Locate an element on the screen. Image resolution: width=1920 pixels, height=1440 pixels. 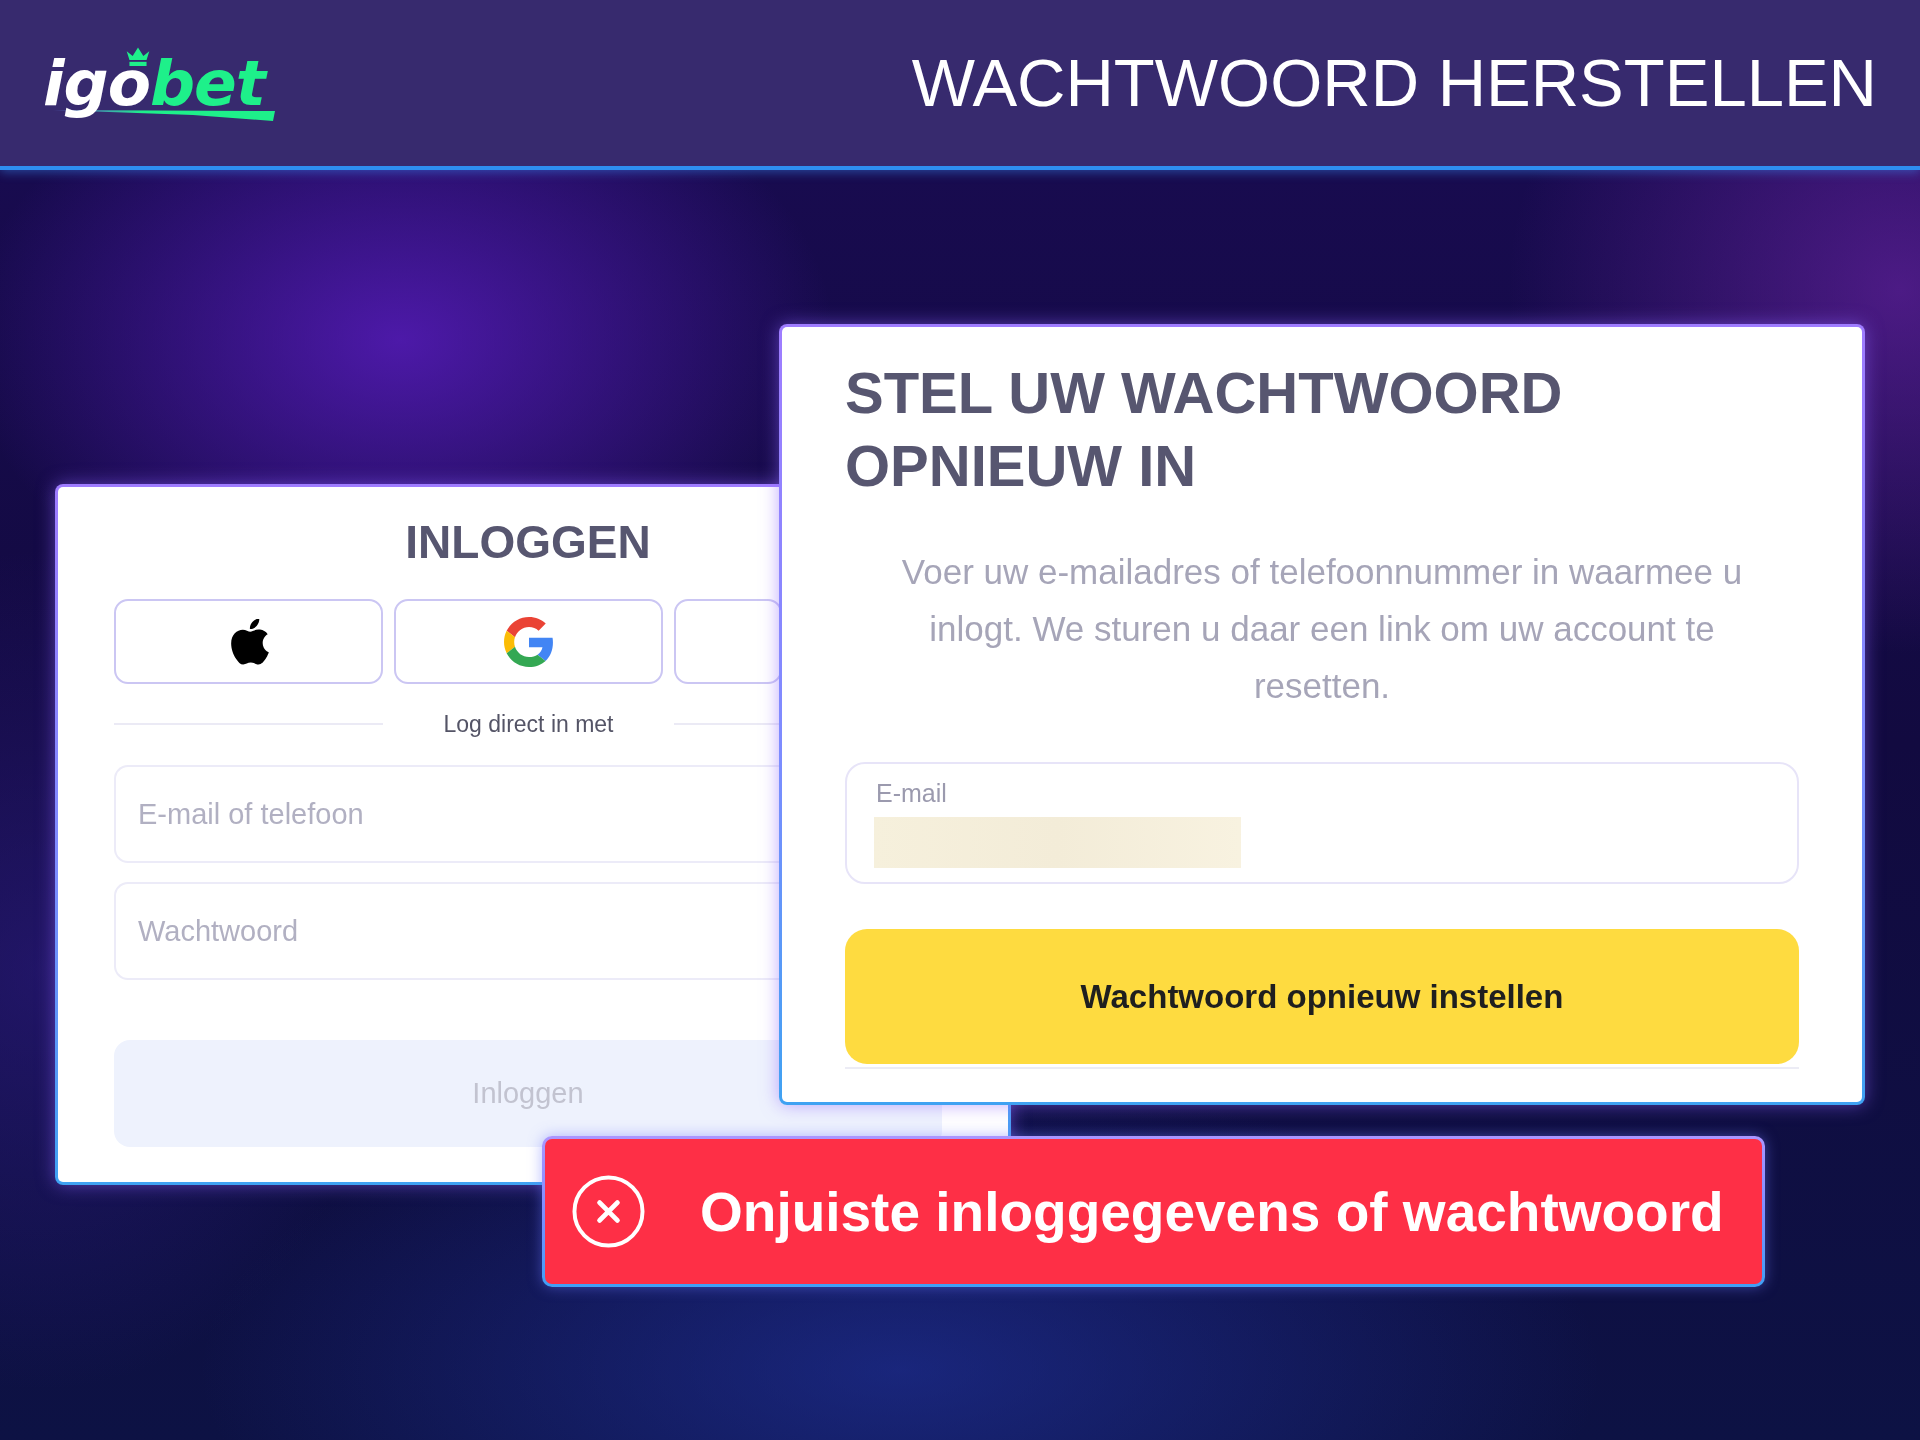
social-login-button is located at coordinates (248, 641).